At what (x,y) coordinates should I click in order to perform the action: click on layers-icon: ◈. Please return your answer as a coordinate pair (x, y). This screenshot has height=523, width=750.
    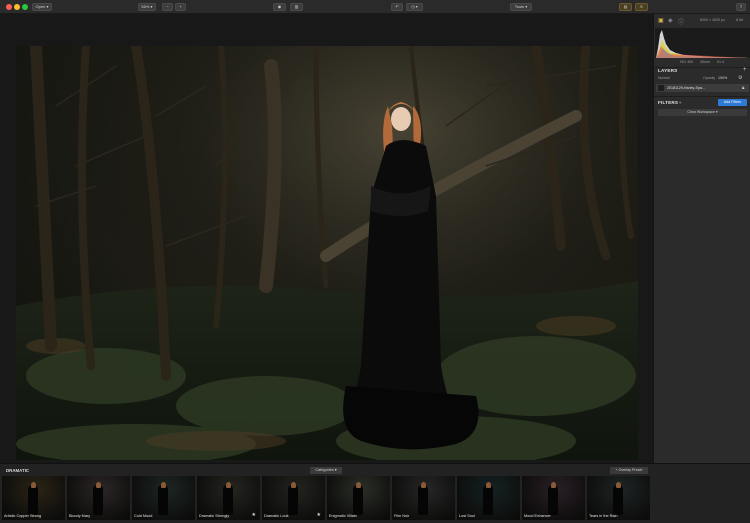
    Looking at the image, I should click on (670, 20).